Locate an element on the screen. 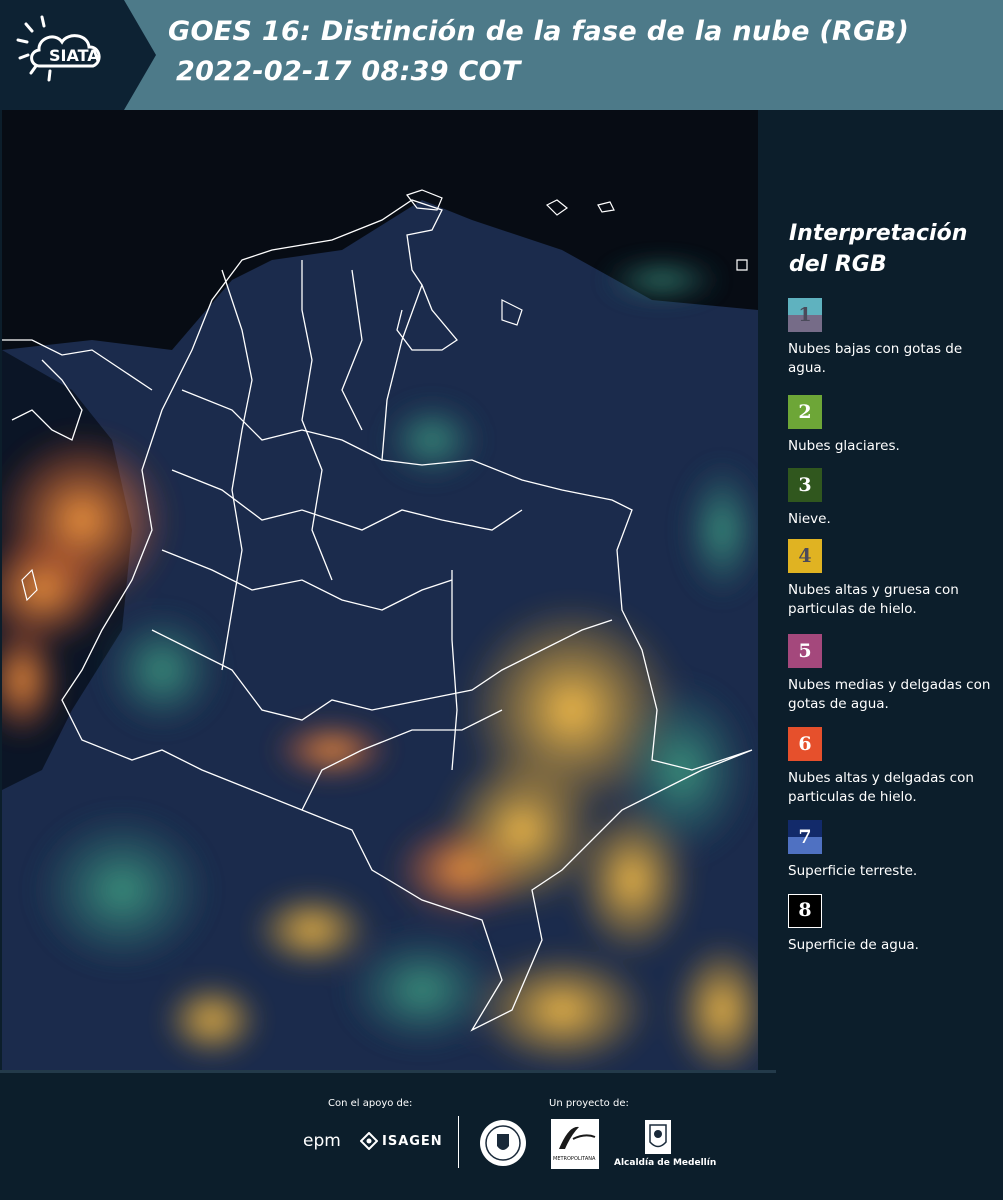 The height and width of the screenshot is (1200, 1003). siata-logo: SIATA is located at coordinates (80, 55).